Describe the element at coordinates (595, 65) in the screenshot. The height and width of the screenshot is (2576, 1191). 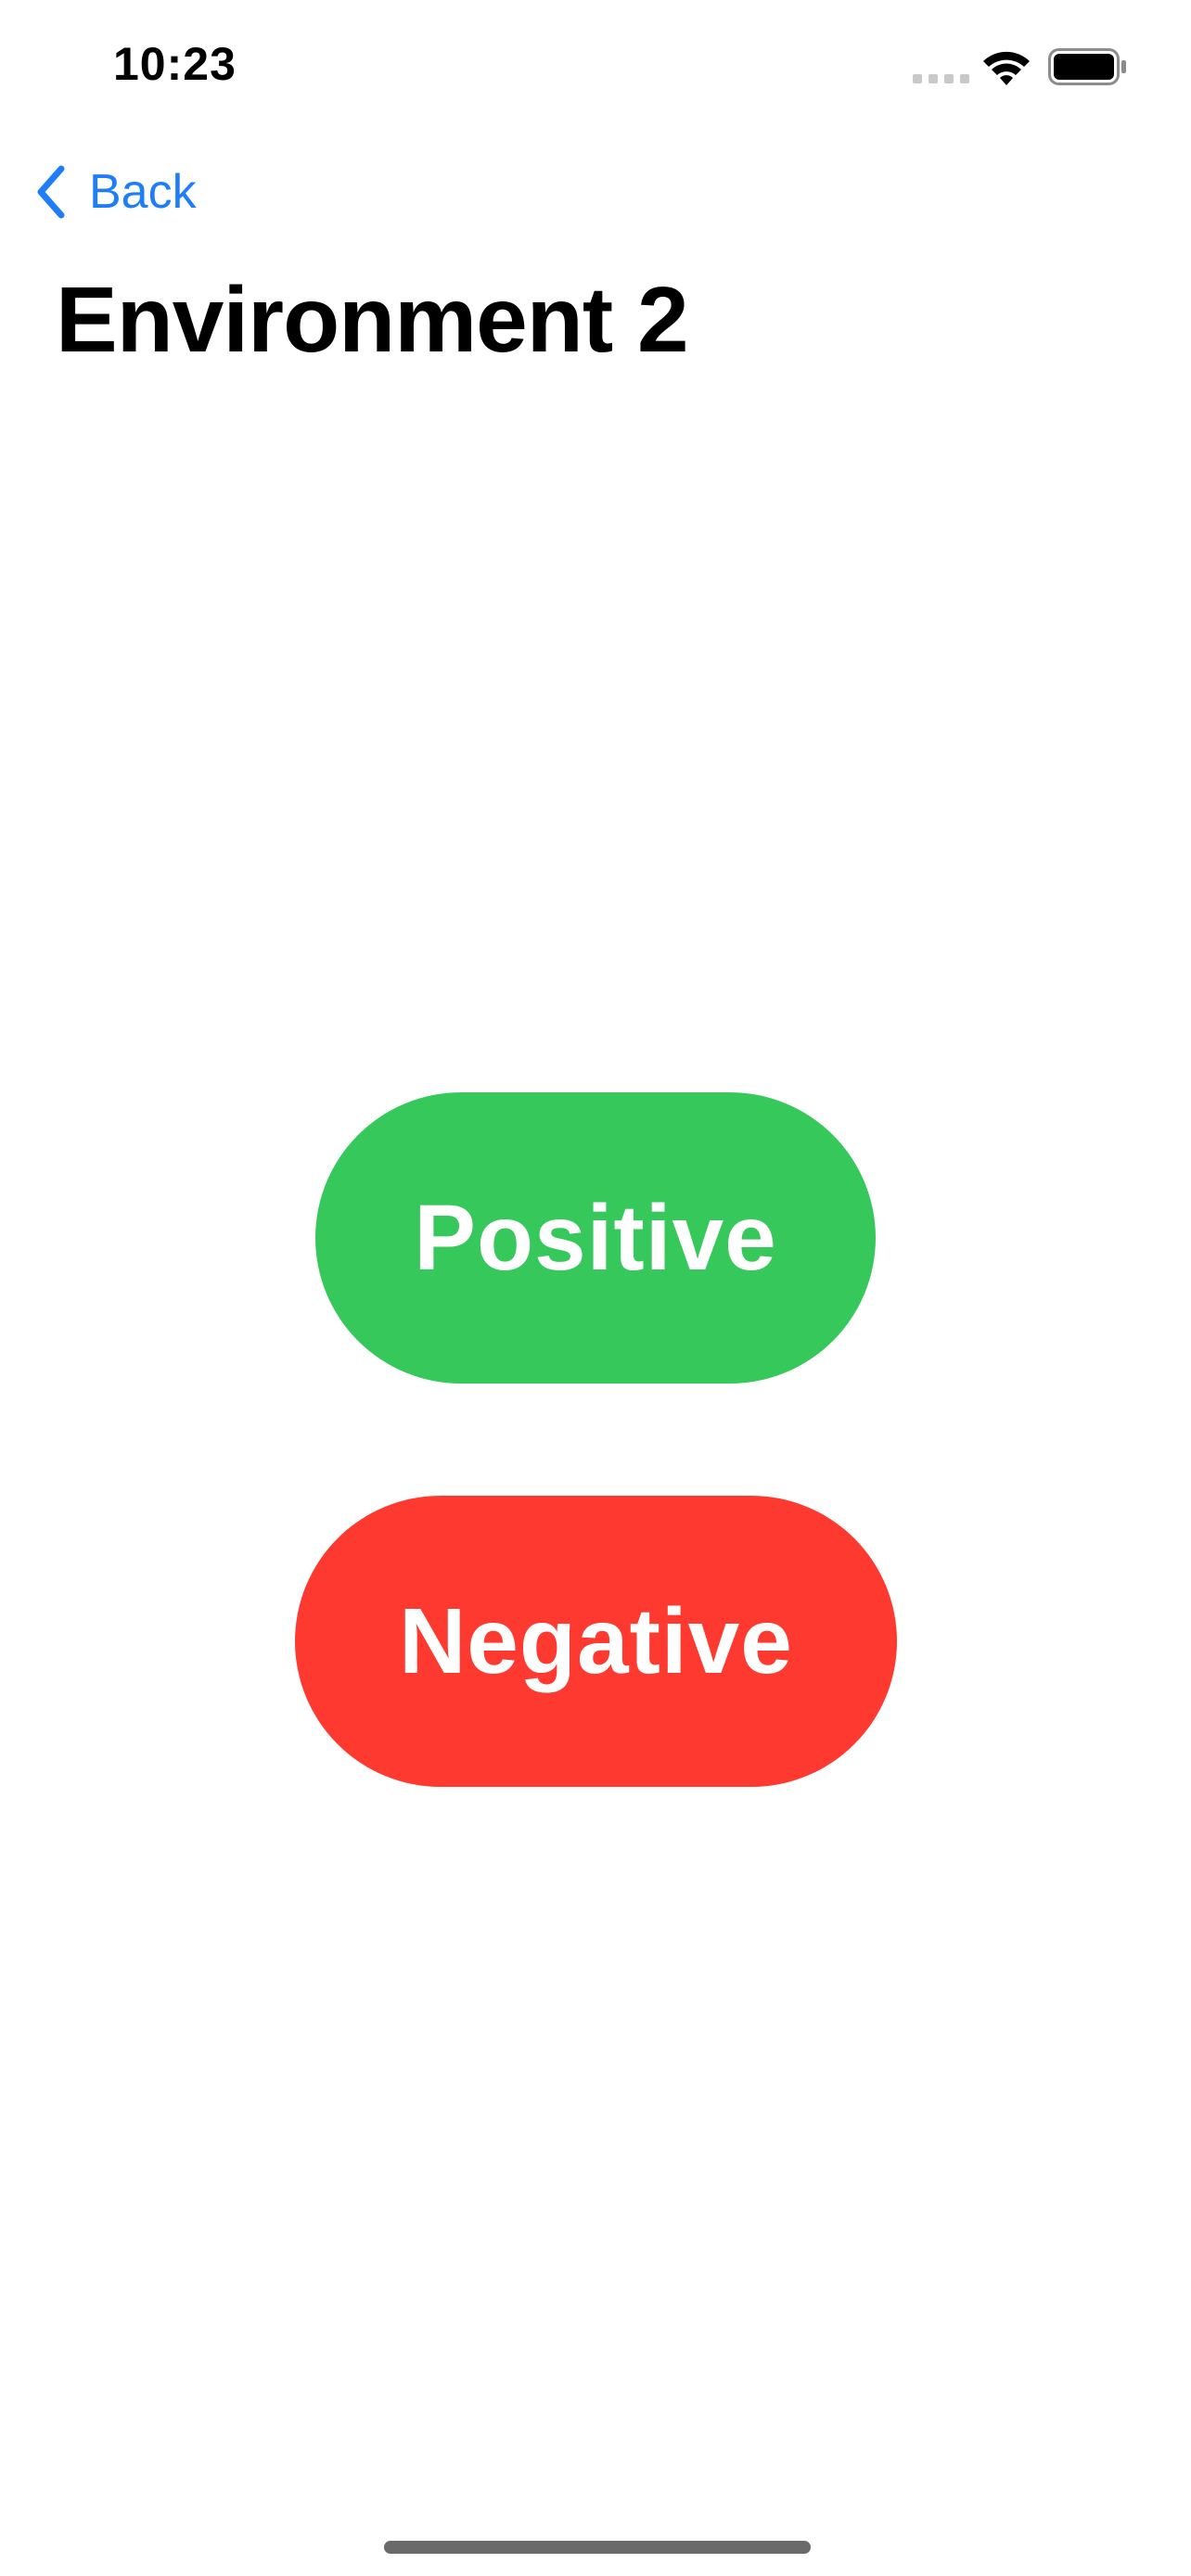
I see `status-bar: 10:23` at that location.